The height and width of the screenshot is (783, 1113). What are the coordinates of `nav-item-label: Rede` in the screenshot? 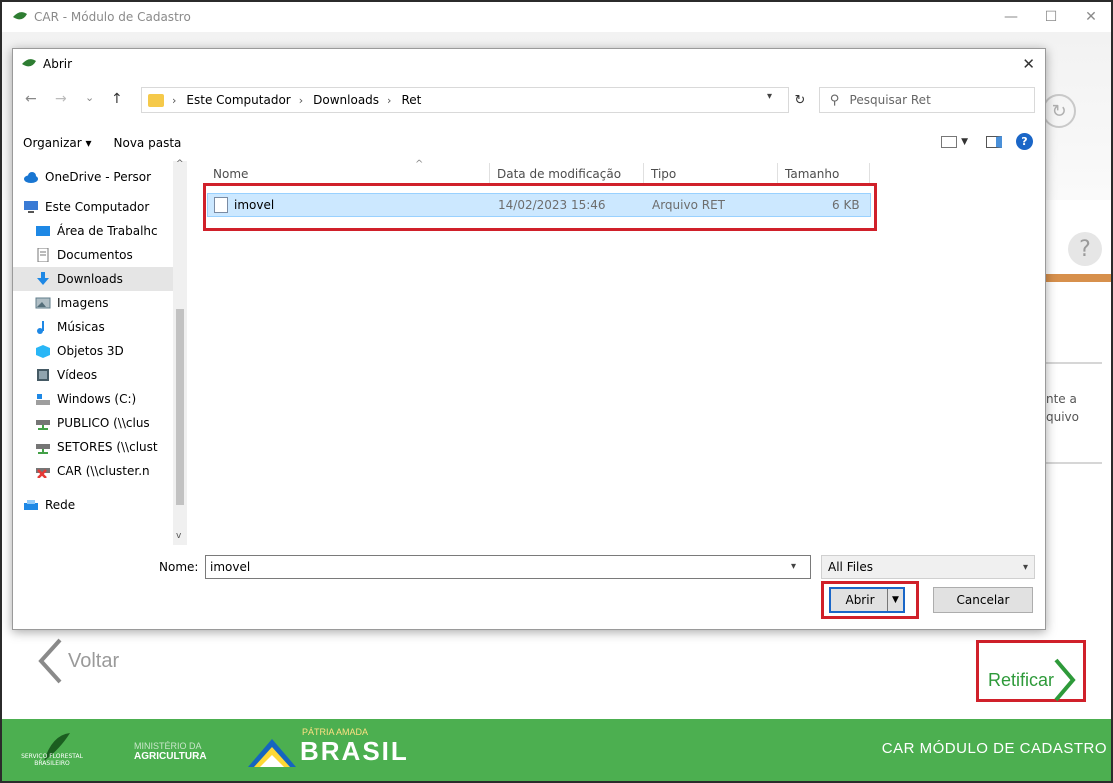 It's located at (60, 505).